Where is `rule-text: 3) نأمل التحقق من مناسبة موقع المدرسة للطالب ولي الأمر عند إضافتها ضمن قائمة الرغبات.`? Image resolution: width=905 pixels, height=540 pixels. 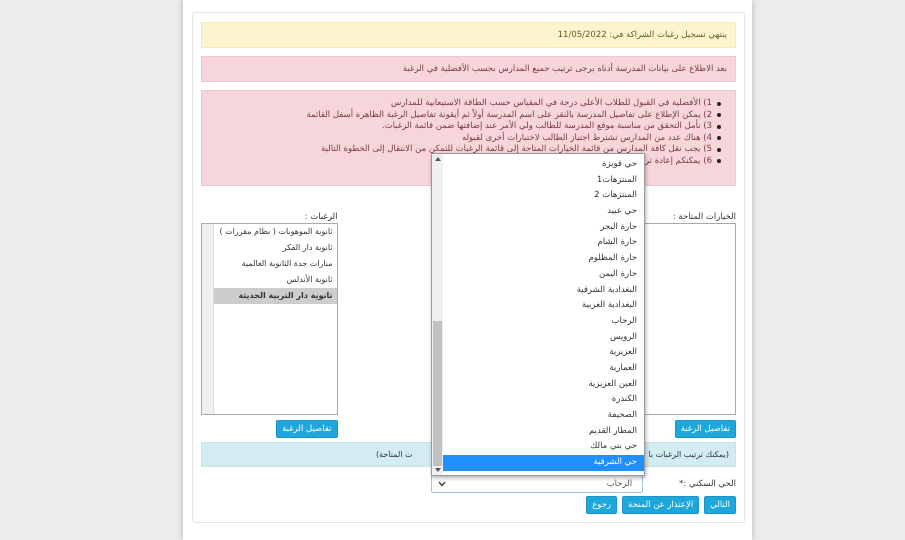
rule-text: 3) نأمل التحقق من مناسبة موقع المدرسة للطالب ولي الأمر عند إضافتها ضمن قائمة الرغبات. is located at coordinates (547, 126).